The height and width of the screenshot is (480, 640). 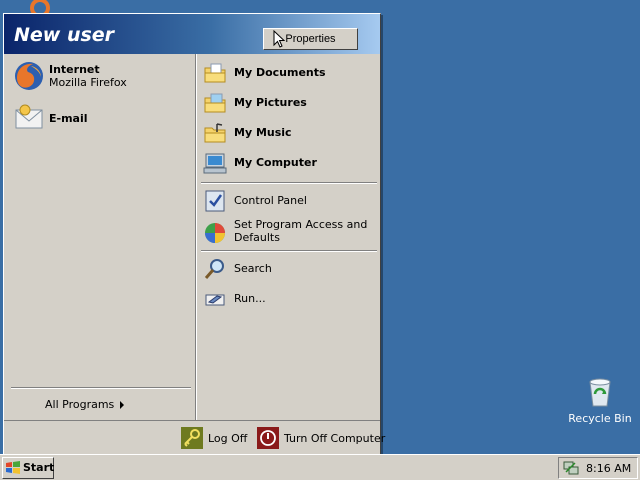 I want to click on menu-item-label: Set Program Access and Defaults, so click(x=301, y=231).